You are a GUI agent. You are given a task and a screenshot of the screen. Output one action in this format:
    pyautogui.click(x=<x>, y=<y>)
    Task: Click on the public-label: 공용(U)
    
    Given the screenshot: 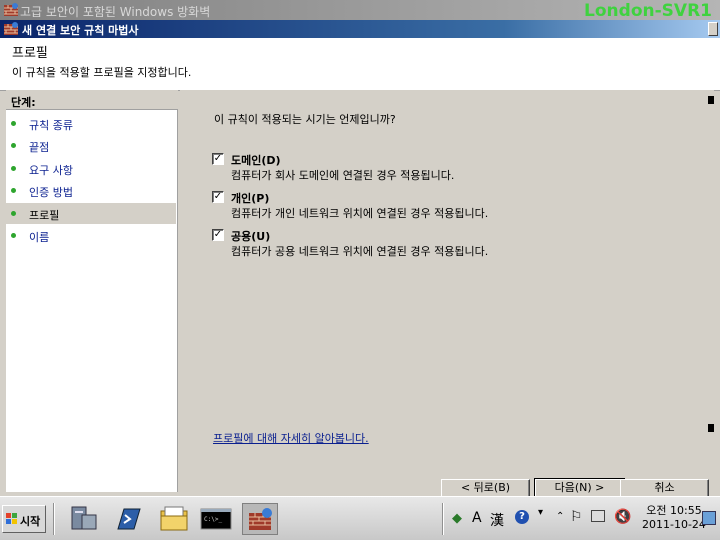 What is the action you would take?
    pyautogui.click(x=250, y=236)
    